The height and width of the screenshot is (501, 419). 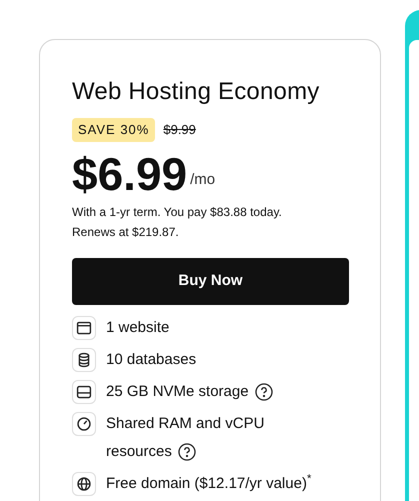 What do you see at coordinates (203, 180) in the screenshot?
I see `price-period: /mo` at bounding box center [203, 180].